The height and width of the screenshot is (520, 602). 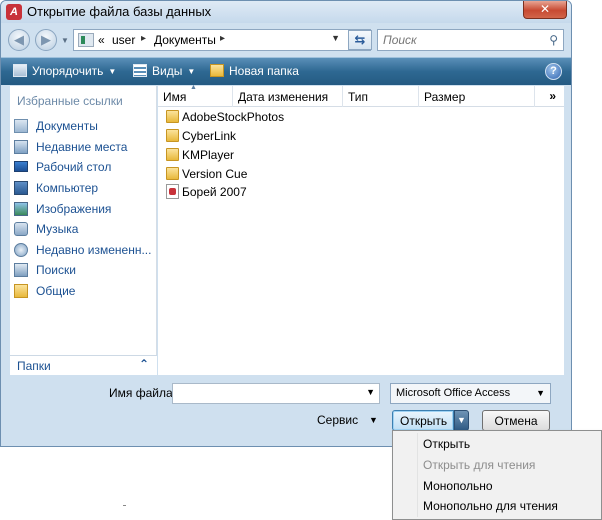 I want to click on organize-button: Упорядочить ▼, so click(x=64, y=71).